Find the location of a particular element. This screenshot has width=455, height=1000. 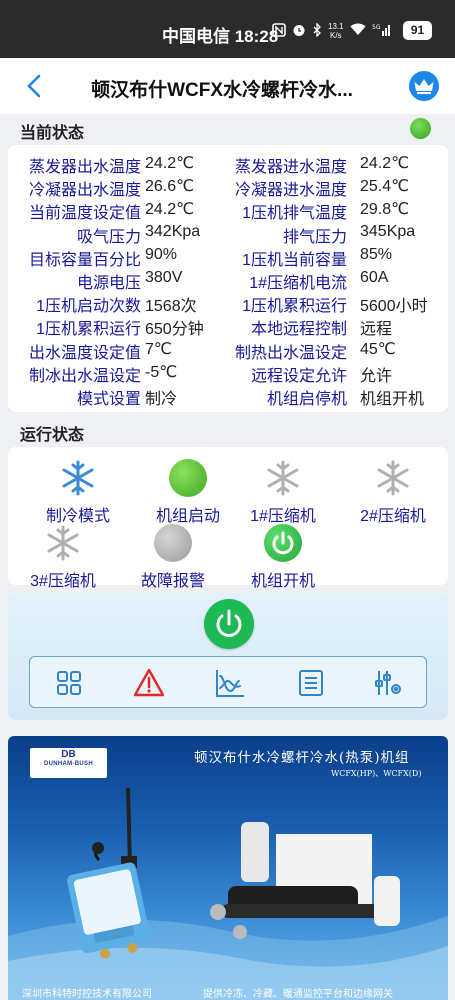

system-status-bar: 中国电信 18:28 13.1 K/s 5G 91 is located at coordinates (227, 29).